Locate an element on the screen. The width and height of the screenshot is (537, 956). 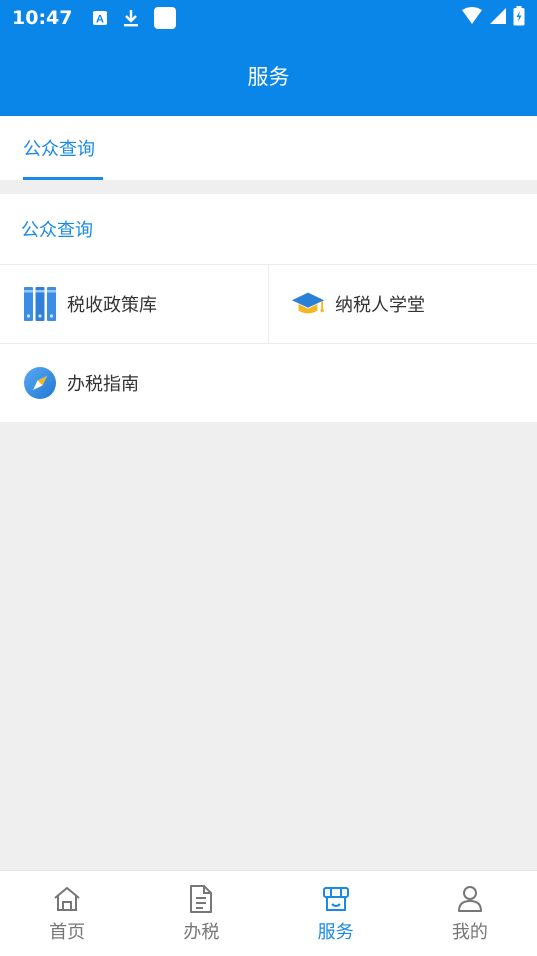
tax-guide-item: 办税指南 is located at coordinates (268, 382).